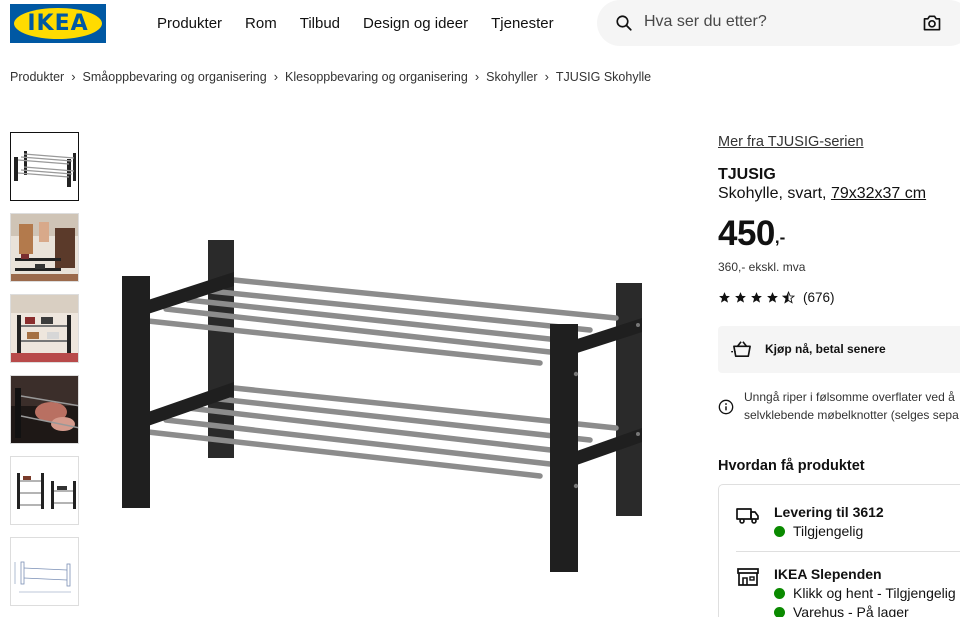  I want to click on nav-rom: Rom, so click(261, 23).